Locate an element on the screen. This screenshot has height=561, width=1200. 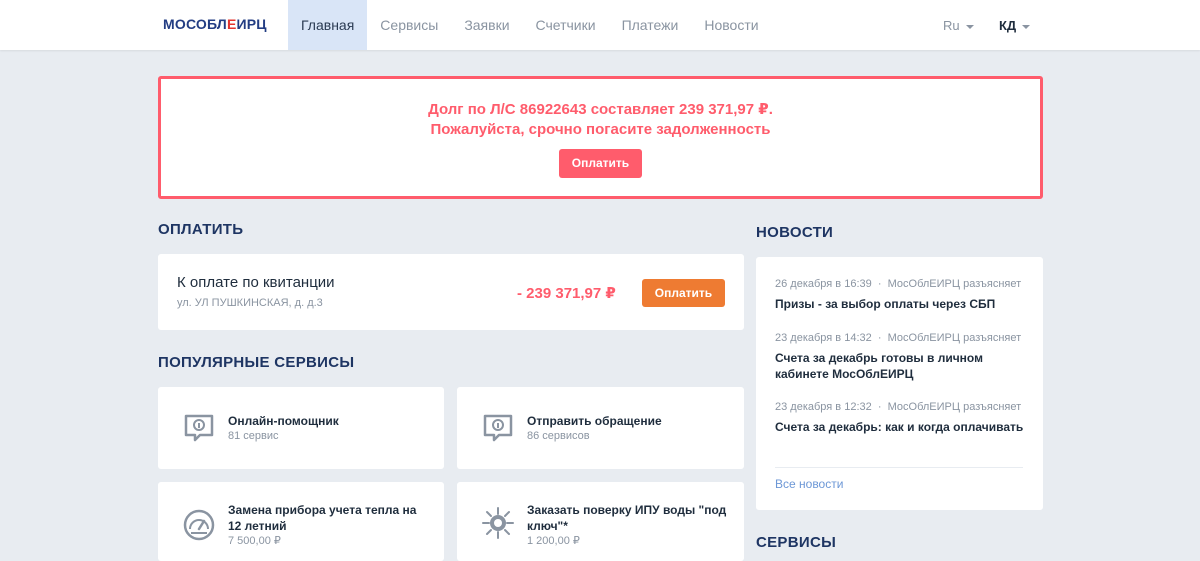
service-name: Онлайн-помощник is located at coordinates (283, 421).